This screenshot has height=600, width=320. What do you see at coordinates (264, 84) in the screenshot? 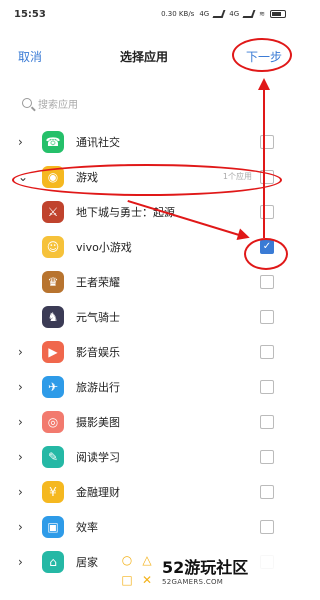
I see `annotation-arrowhead-up` at bounding box center [264, 84].